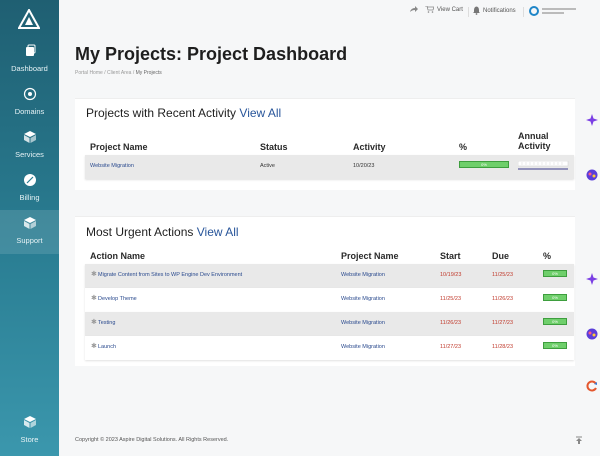 The width and height of the screenshot is (600, 456). Describe the element at coordinates (148, 73) in the screenshot. I see `breadcrumb-current: My Projects` at that location.